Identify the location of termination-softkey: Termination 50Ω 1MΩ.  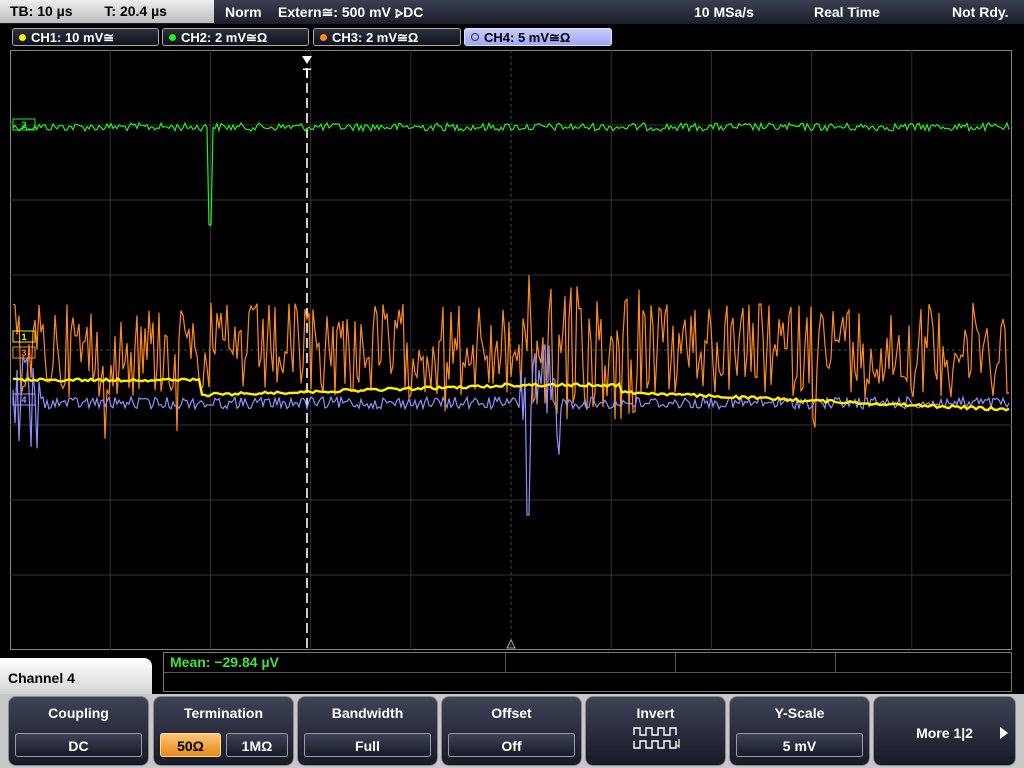
(223, 731).